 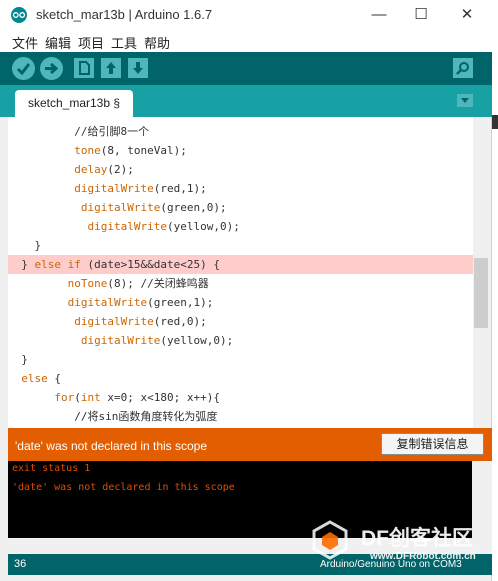 I want to click on menu-tools: 工具, so click(x=124, y=42).